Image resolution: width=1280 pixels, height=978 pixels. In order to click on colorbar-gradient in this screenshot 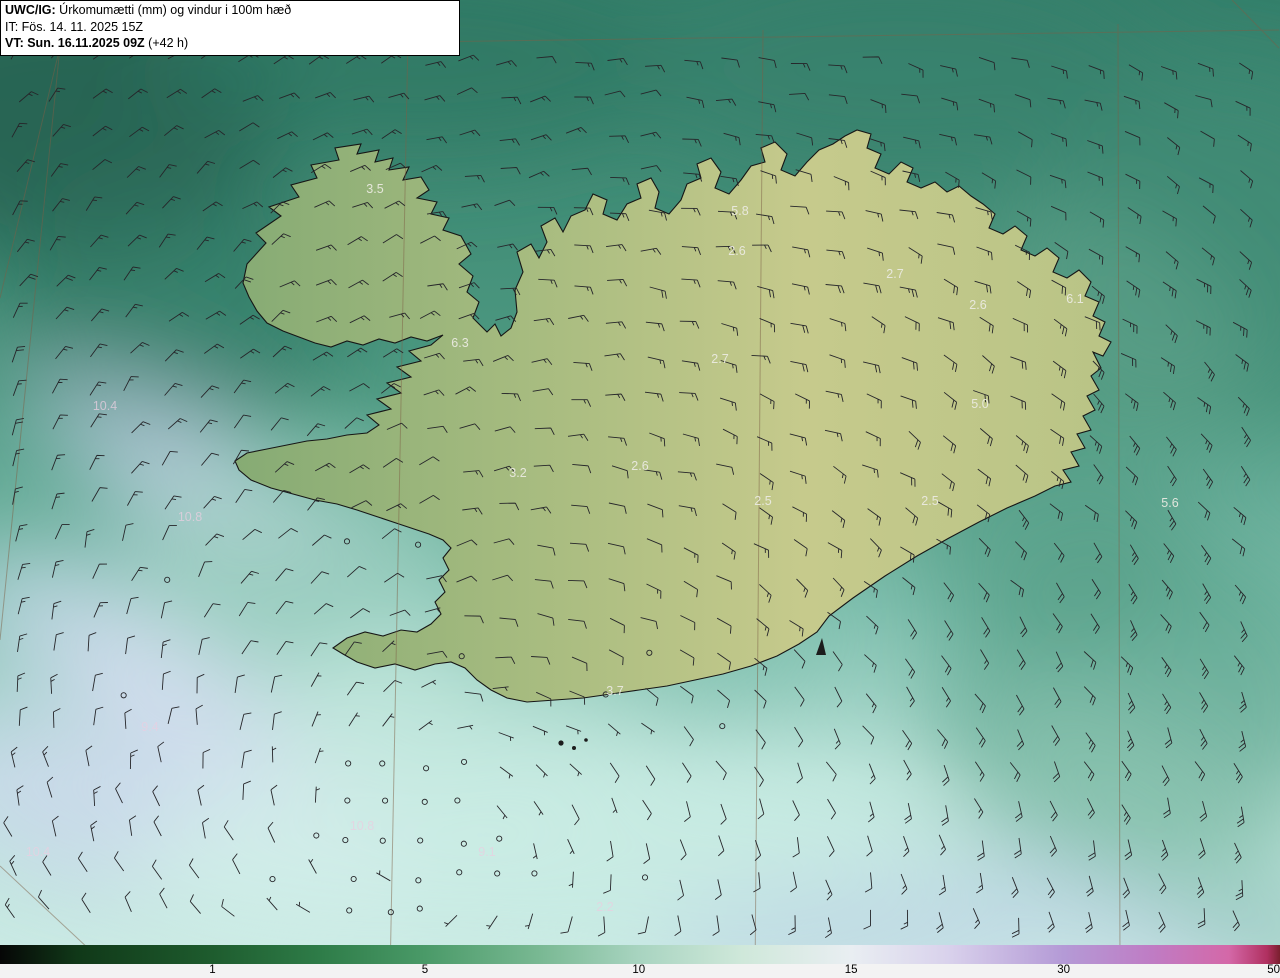, I will do `click(640, 954)`.